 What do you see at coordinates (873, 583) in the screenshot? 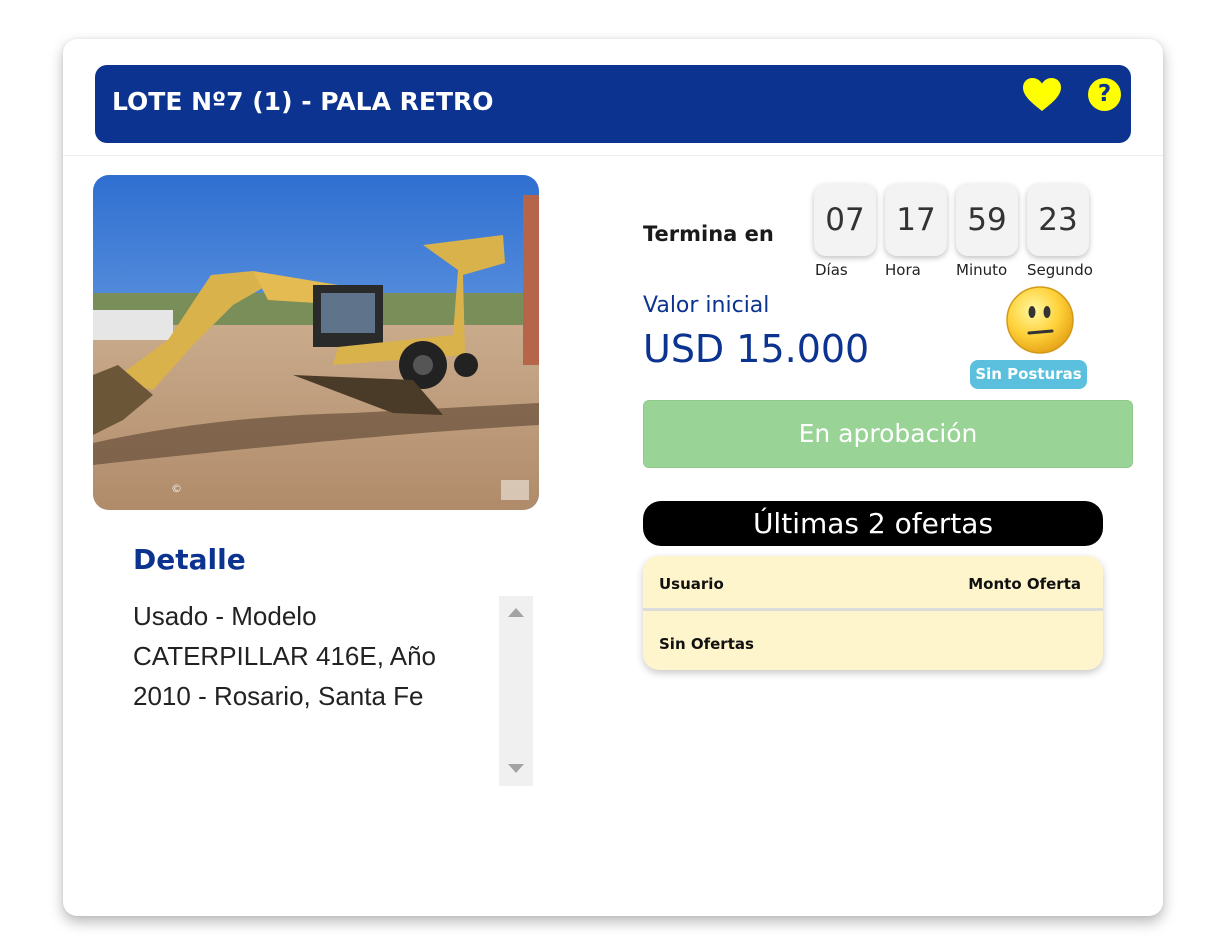
I see `offers-table-header: Usuario Monto Oferta` at bounding box center [873, 583].